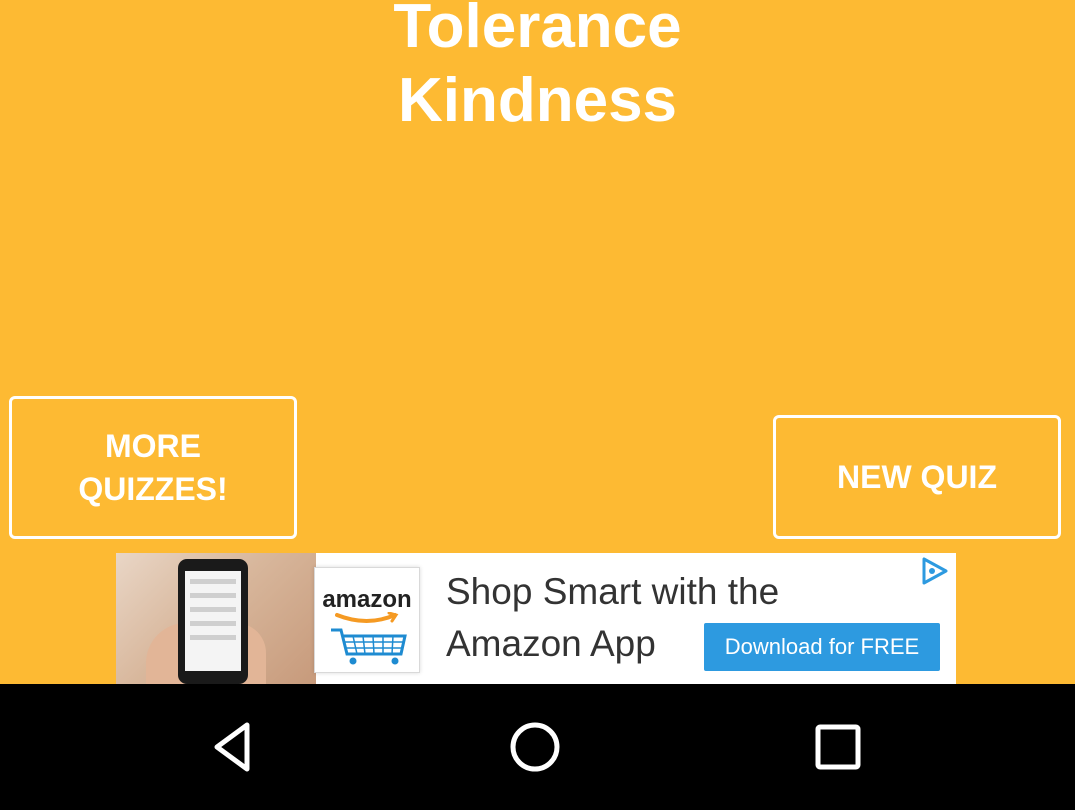 This screenshot has width=1075, height=810. I want to click on amazon-logo: amazon, so click(367, 620).